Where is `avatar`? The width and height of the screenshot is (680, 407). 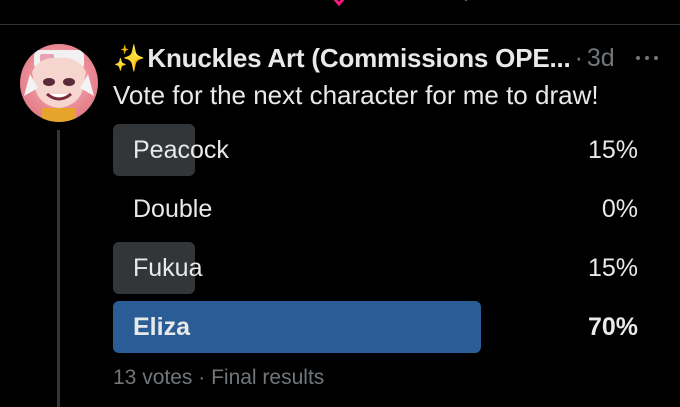
avatar is located at coordinates (59, 83).